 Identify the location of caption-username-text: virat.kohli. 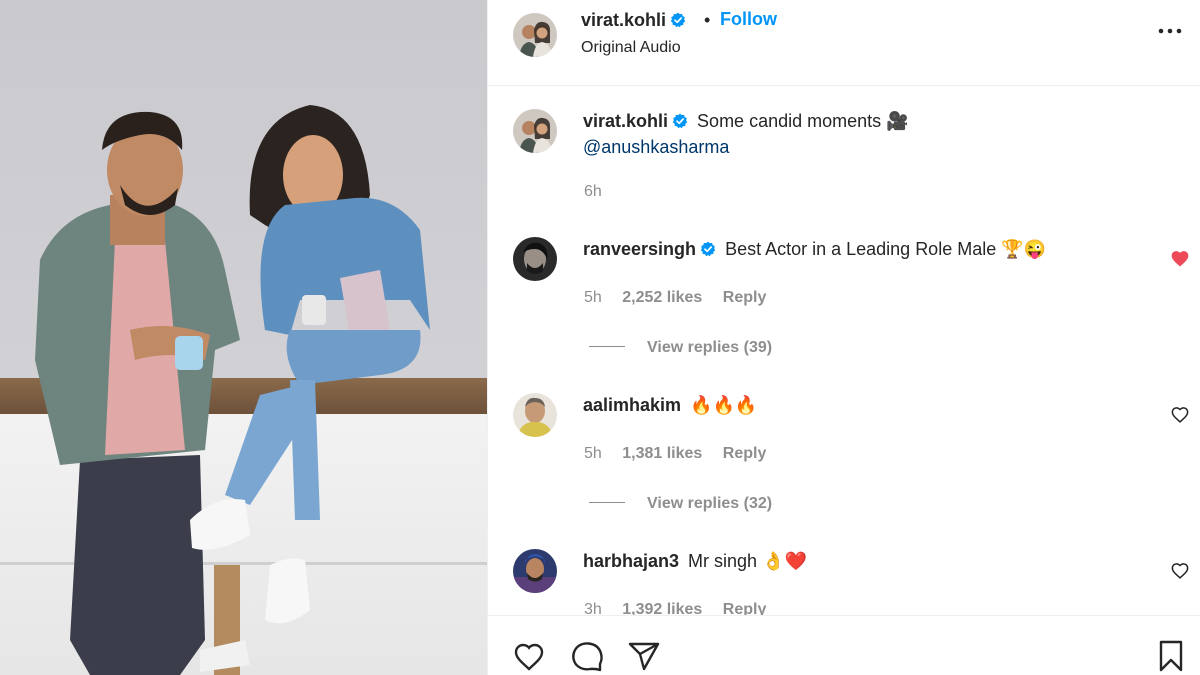
(625, 121).